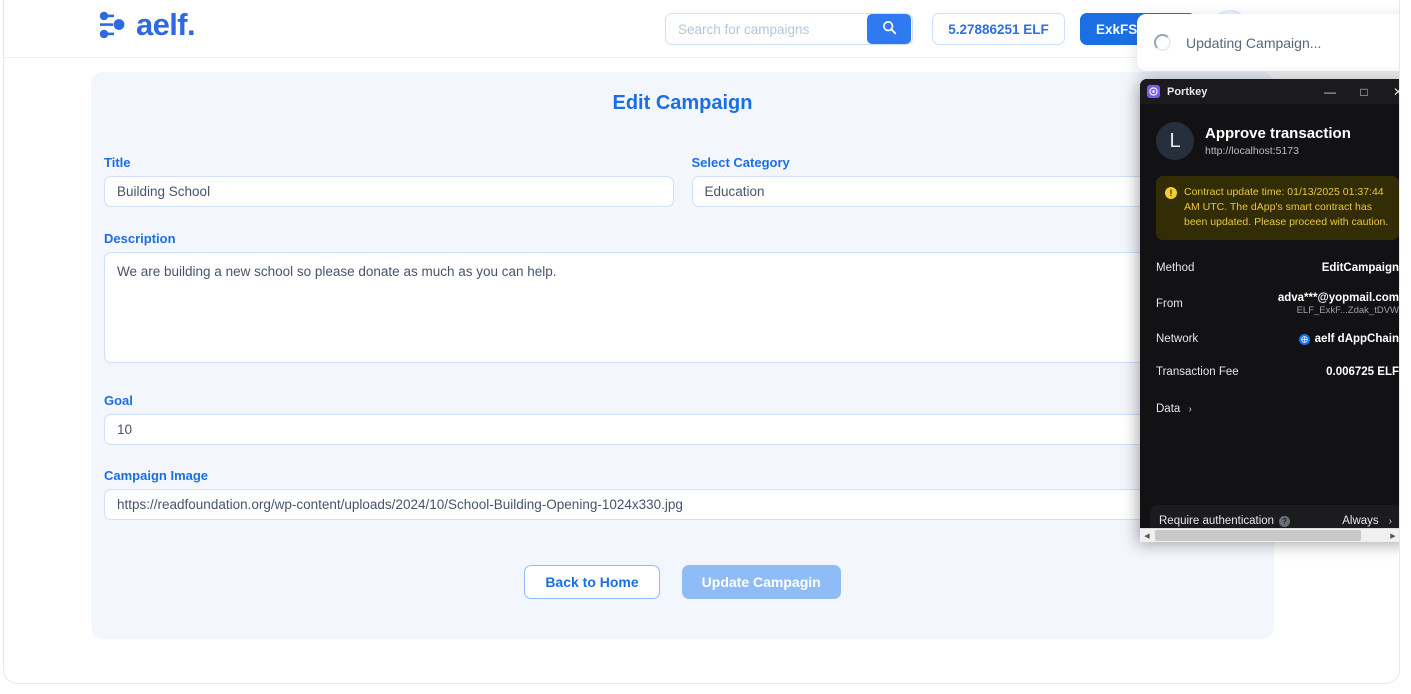  What do you see at coordinates (766, 29) in the screenshot?
I see `search-input` at bounding box center [766, 29].